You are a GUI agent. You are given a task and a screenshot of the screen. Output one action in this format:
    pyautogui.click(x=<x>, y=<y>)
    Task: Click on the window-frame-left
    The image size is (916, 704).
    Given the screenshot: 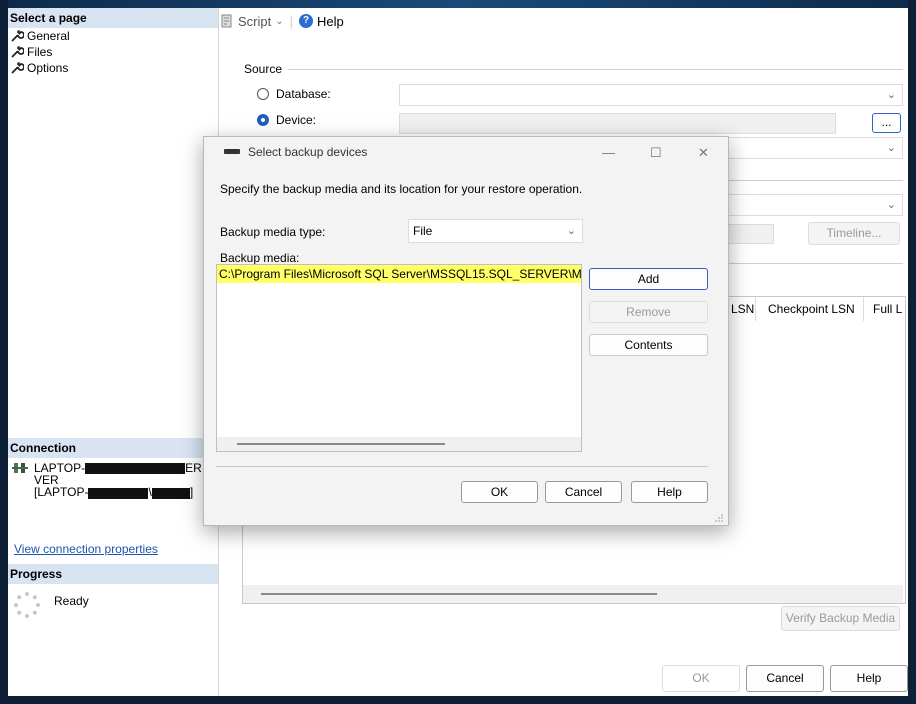 What is the action you would take?
    pyautogui.click(x=4, y=352)
    